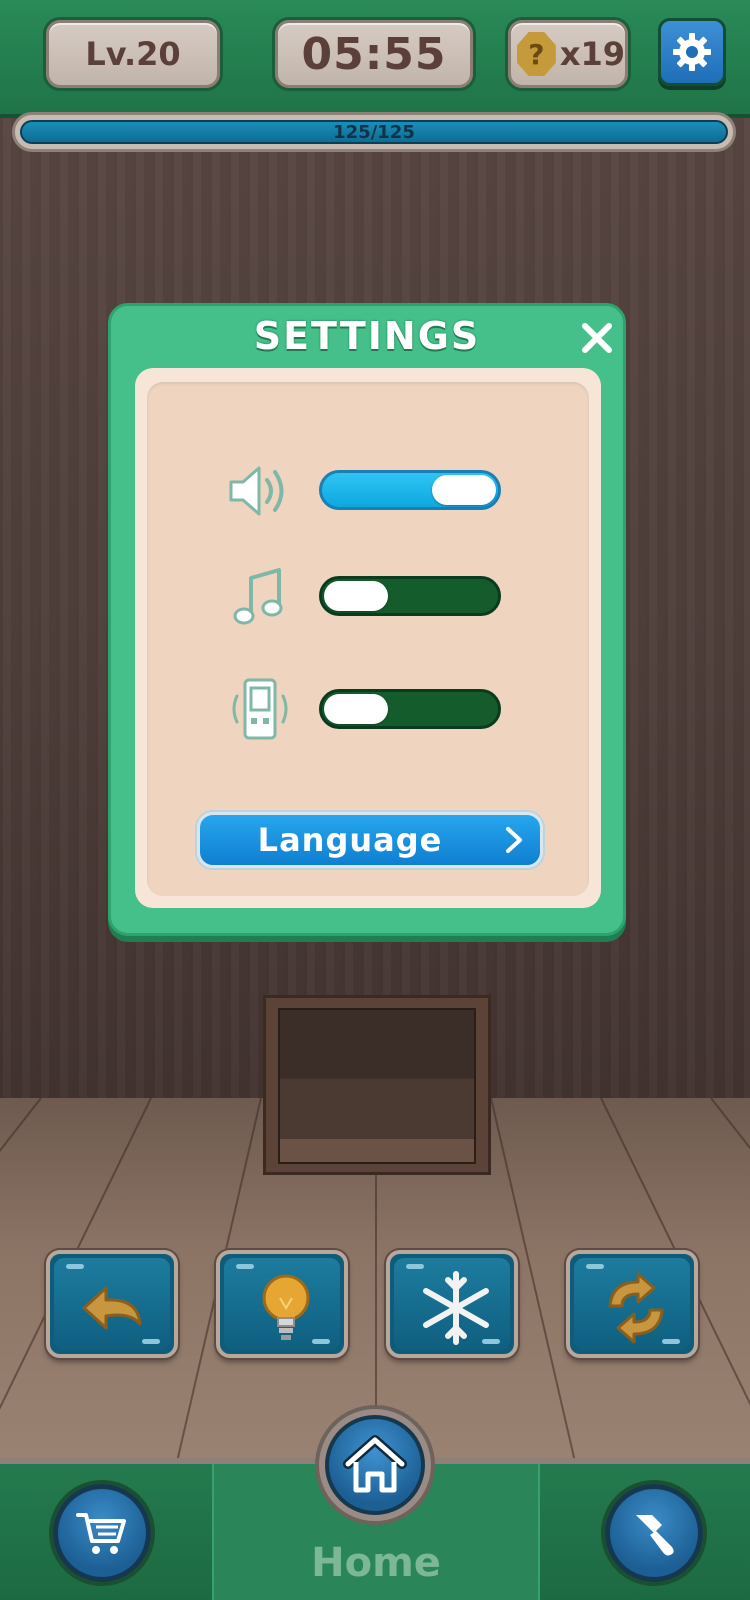  Describe the element at coordinates (112, 1308) in the screenshot. I see `undo-arrow-icon` at that location.